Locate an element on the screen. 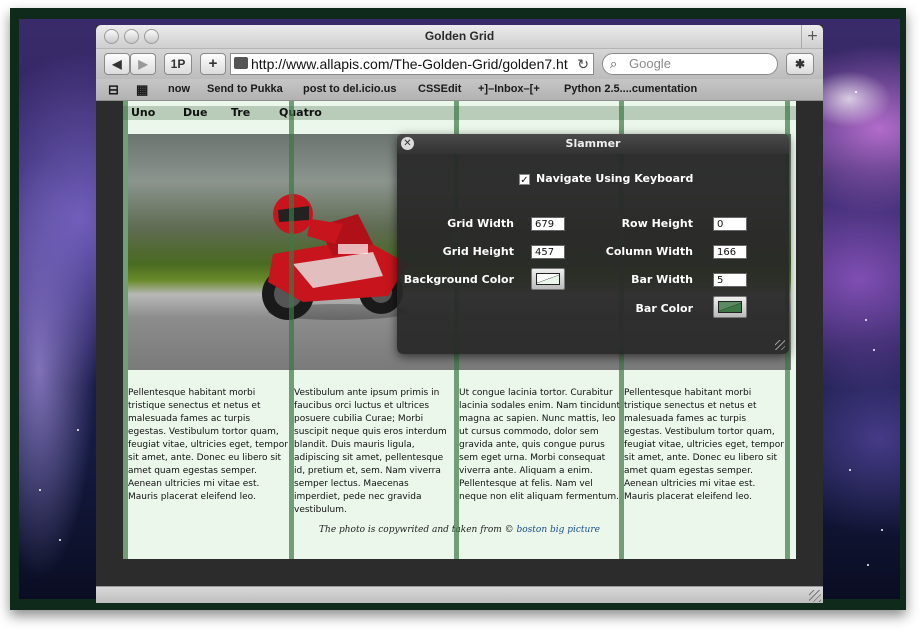  slammer-title: Slammer is located at coordinates (593, 143).